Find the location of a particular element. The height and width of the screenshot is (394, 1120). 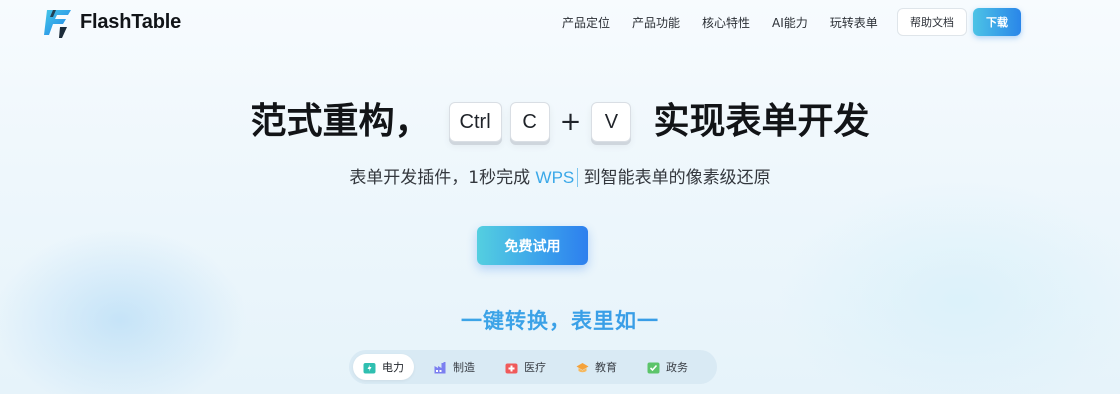

main-nav: 产品定位 产品功能 核心特性 AI能力 玩转表单 is located at coordinates (720, 22).